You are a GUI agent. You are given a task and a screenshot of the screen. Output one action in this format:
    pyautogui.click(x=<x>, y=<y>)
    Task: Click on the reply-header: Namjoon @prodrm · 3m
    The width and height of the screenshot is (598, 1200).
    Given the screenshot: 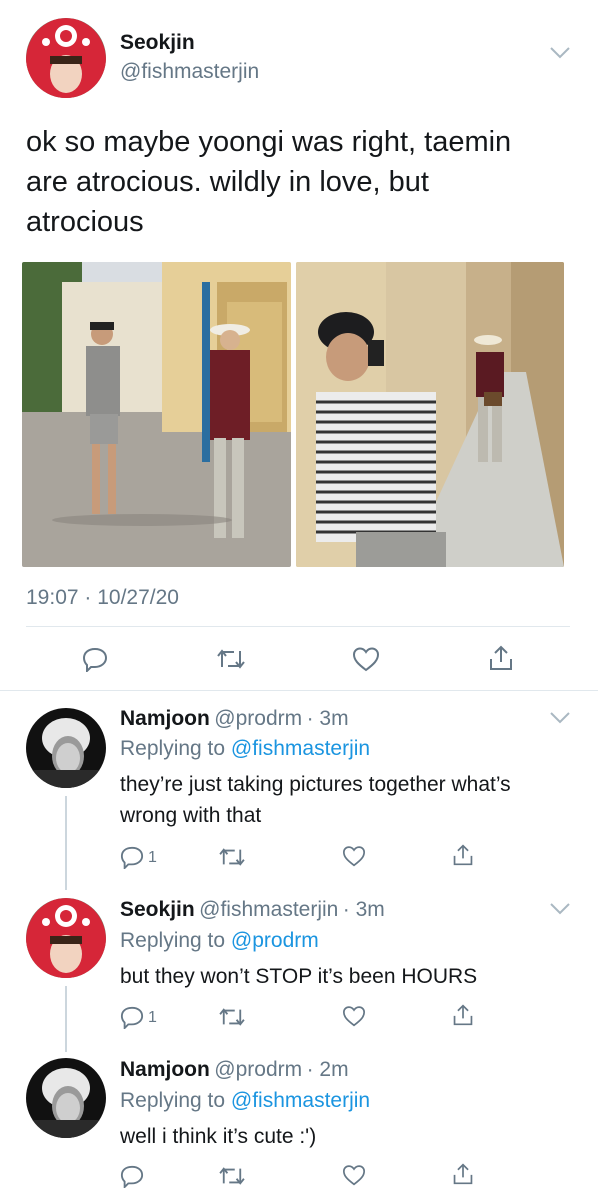 What is the action you would take?
    pyautogui.click(x=234, y=719)
    